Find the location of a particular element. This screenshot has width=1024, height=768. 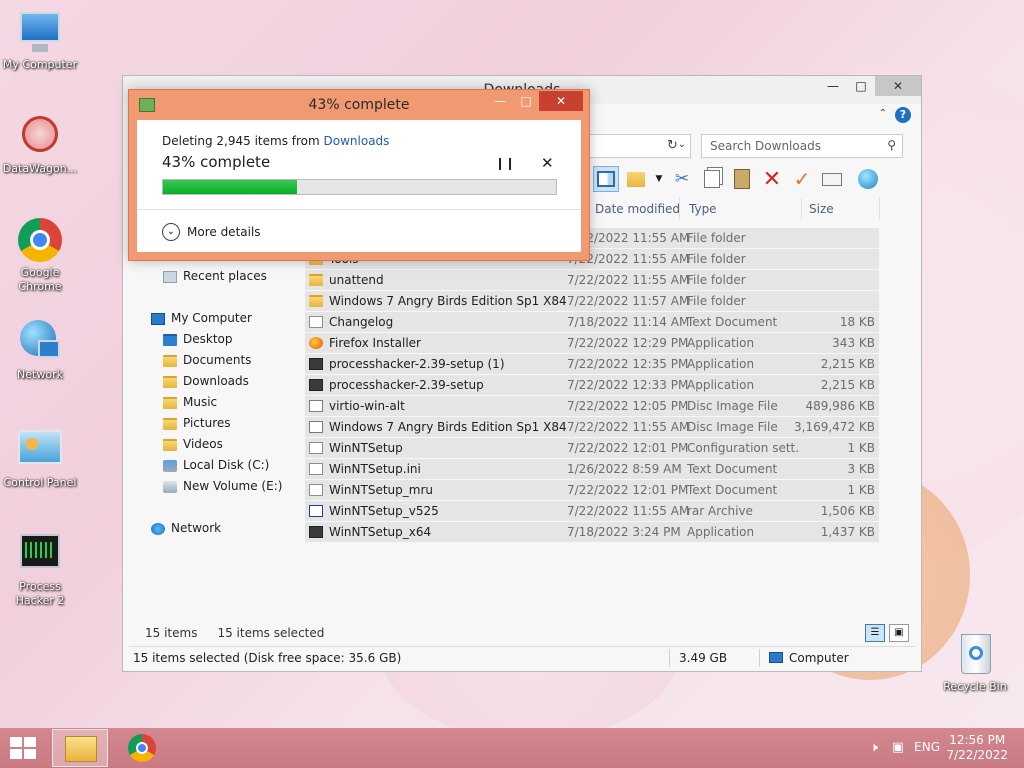

desktop-icon-control-panel: Control Panel is located at coordinates (40, 458).